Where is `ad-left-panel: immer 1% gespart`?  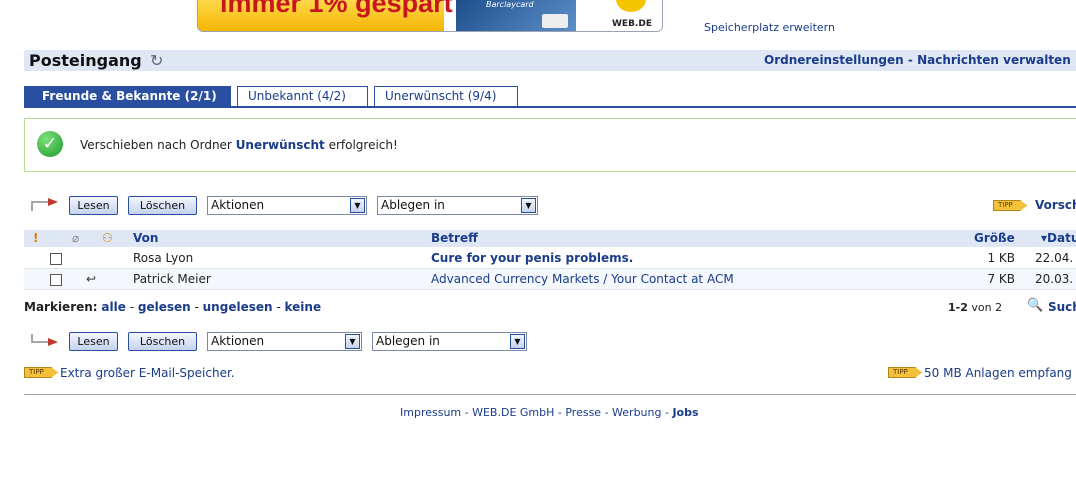
ad-left-panel: immer 1% gespart is located at coordinates (325, 15).